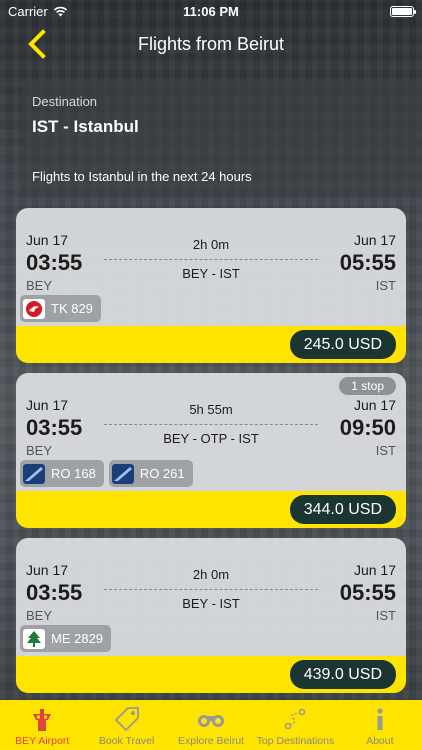 This screenshot has height=750, width=422. Describe the element at coordinates (34, 308) in the screenshot. I see `turkish-airlines-logo-icon` at that location.